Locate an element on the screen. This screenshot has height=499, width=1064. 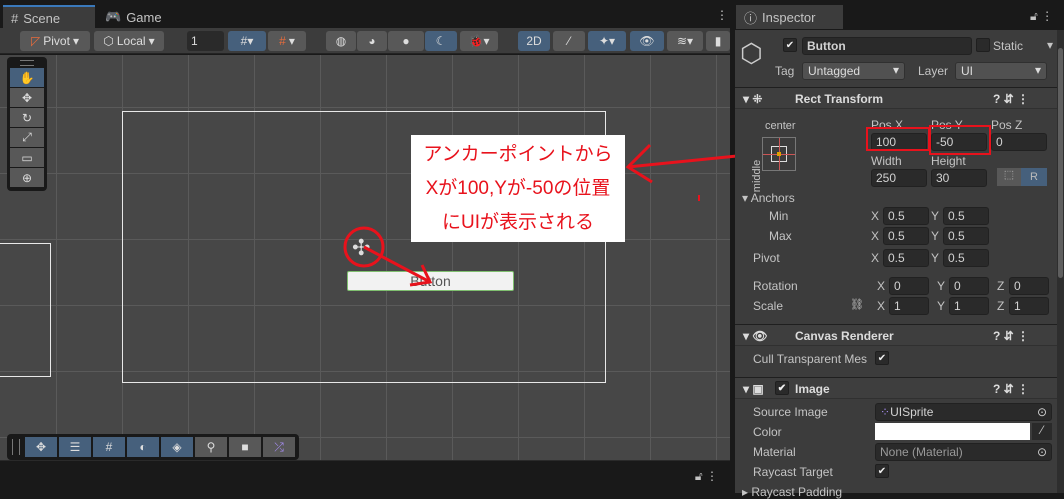
rotation-label: Rotation is located at coordinates (775, 286).